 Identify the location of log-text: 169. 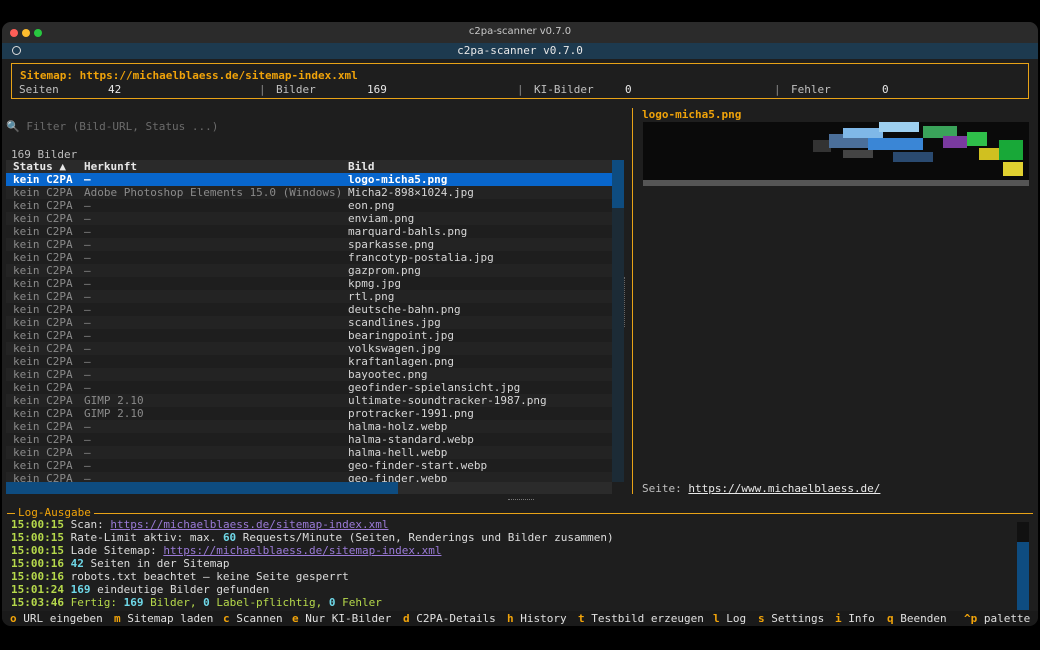
(80, 589).